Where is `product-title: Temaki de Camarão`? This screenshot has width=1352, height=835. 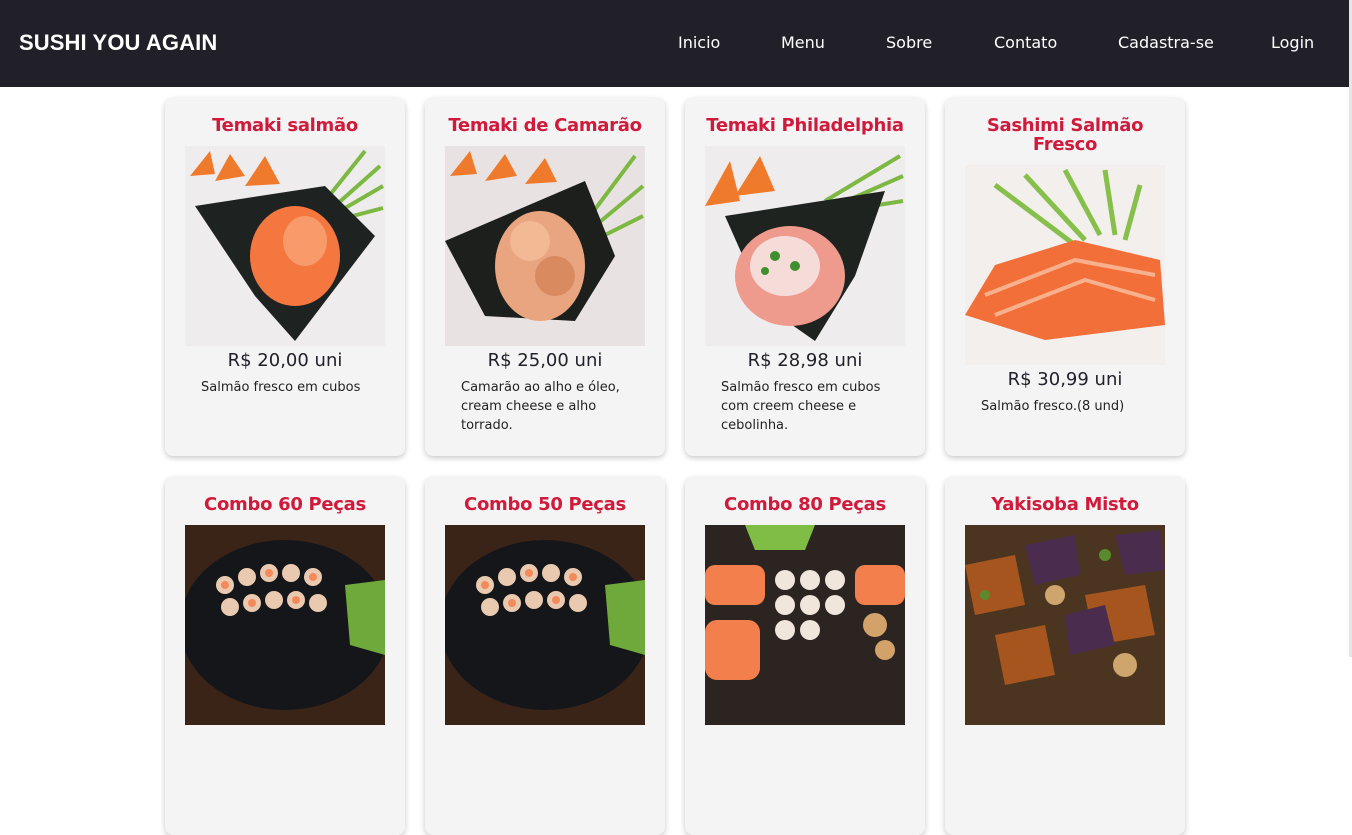
product-title: Temaki de Camarão is located at coordinates (545, 125).